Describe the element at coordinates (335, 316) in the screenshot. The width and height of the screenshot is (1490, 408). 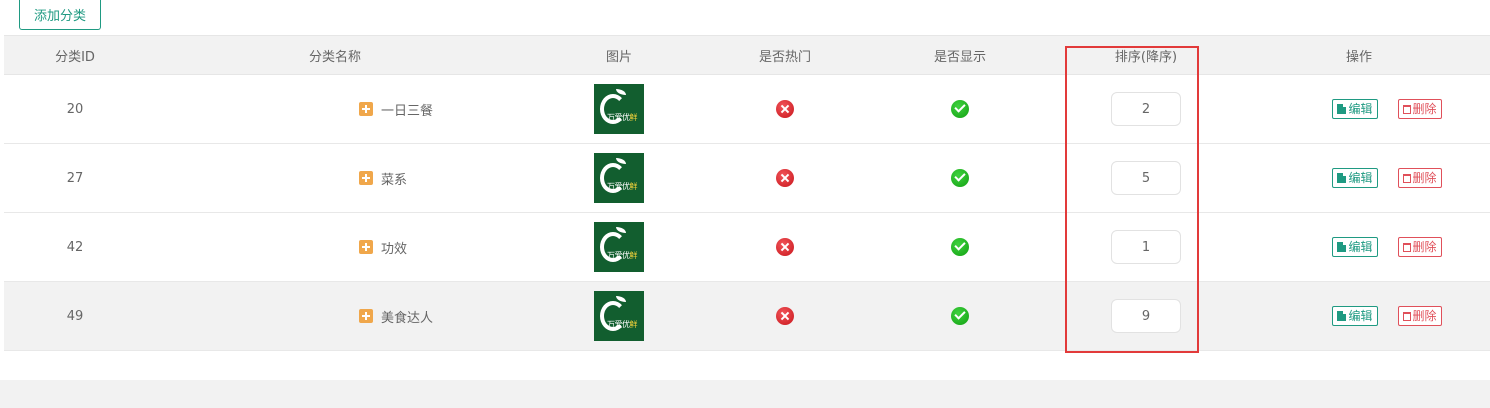
I see `category-name-cell: 美食达人` at that location.